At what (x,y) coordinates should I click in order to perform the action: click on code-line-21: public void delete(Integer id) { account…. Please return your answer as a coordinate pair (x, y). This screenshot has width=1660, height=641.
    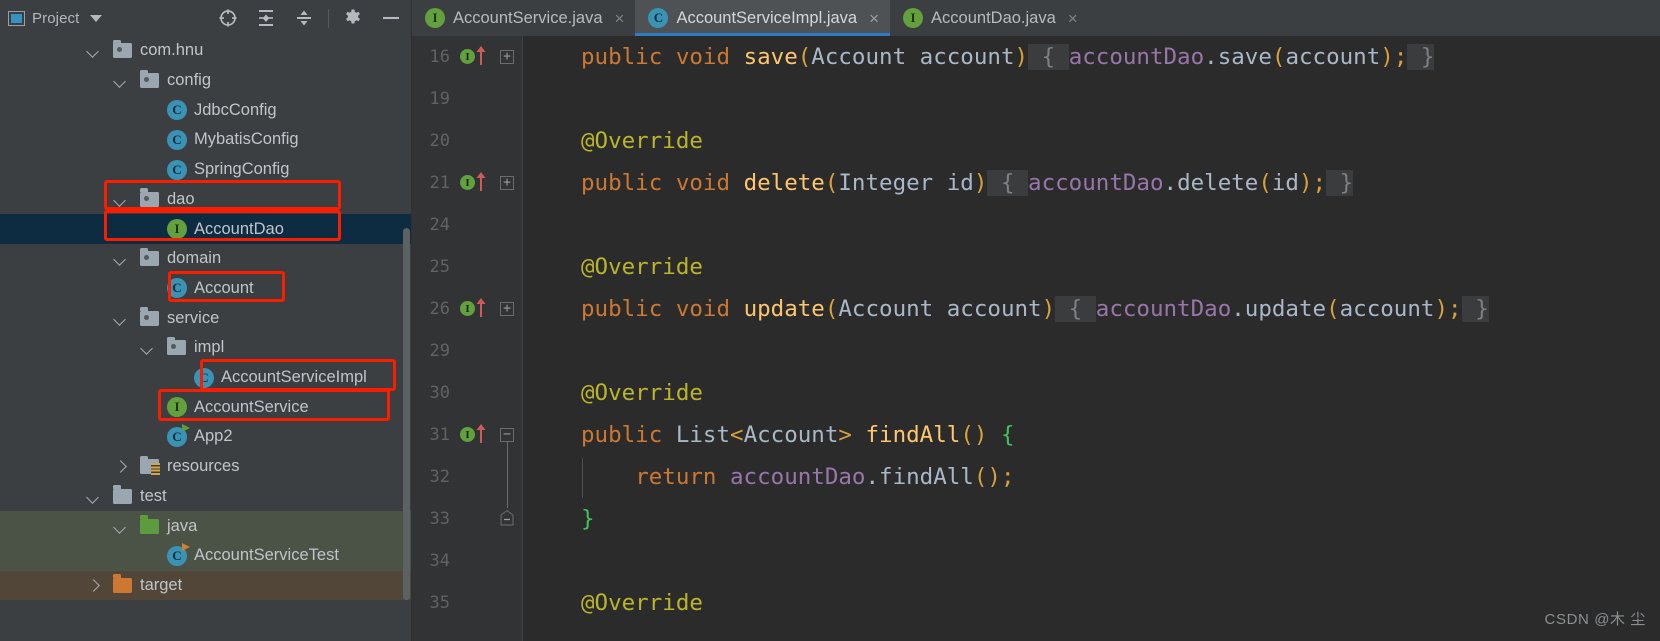
    Looking at the image, I should click on (967, 183).